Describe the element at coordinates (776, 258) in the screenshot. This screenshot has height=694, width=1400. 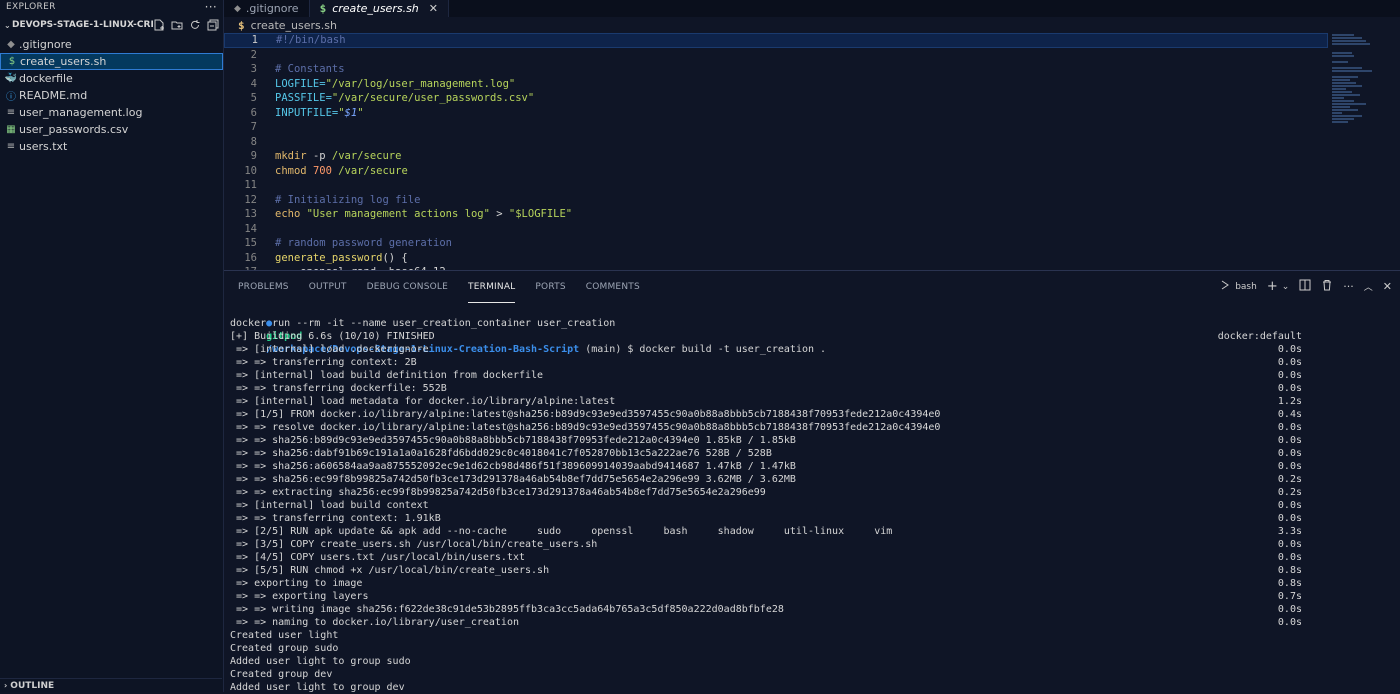
I see `code-line: 16 generate_password() {` at that location.